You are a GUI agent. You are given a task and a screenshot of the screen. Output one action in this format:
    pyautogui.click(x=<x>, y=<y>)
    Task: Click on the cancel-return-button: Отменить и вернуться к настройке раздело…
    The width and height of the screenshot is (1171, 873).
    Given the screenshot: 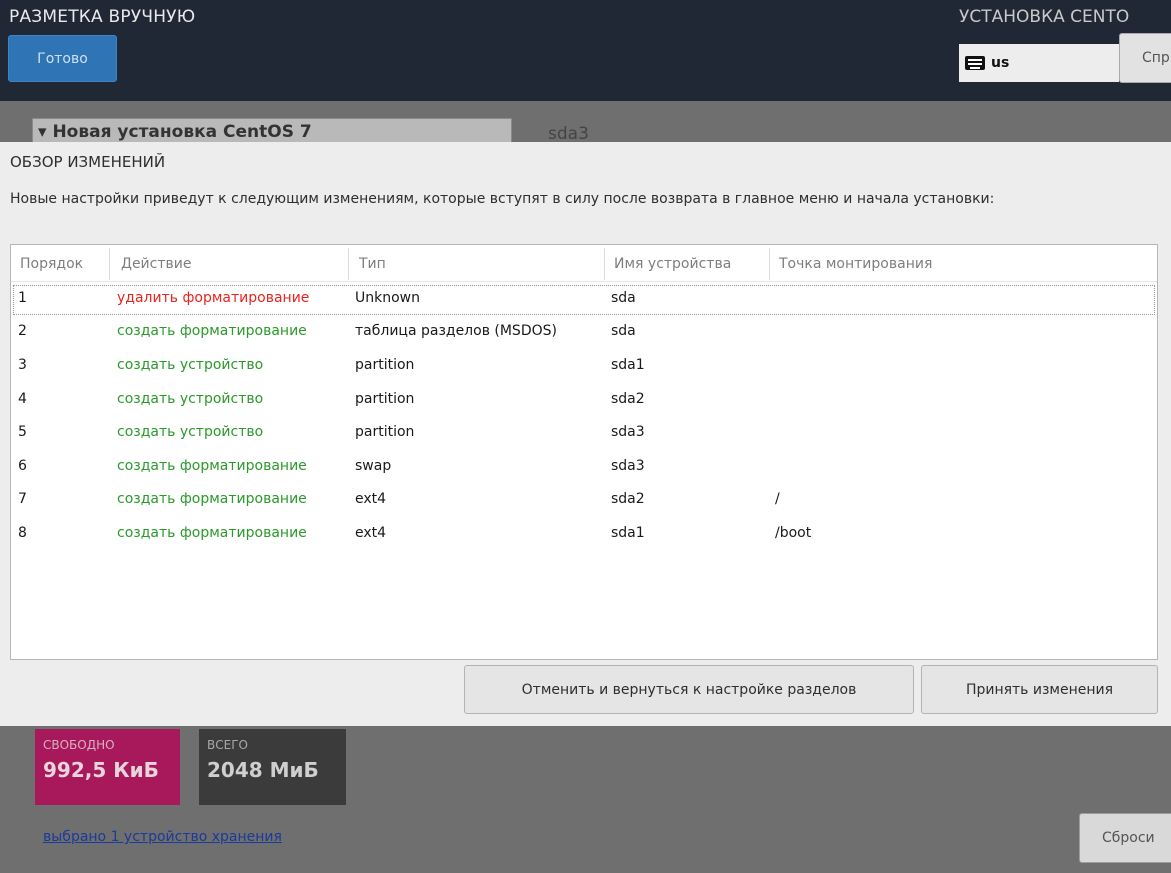 What is the action you would take?
    pyautogui.click(x=689, y=689)
    